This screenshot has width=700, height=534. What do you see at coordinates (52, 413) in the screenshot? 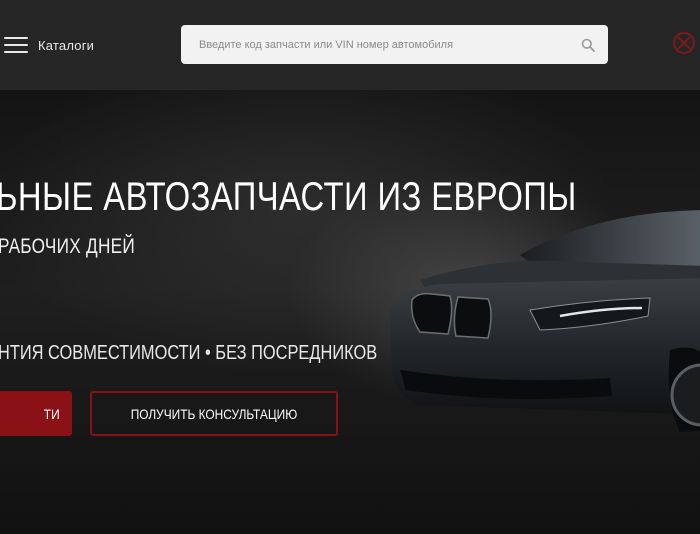
I see `primary-cta-label: ТИ` at bounding box center [52, 413].